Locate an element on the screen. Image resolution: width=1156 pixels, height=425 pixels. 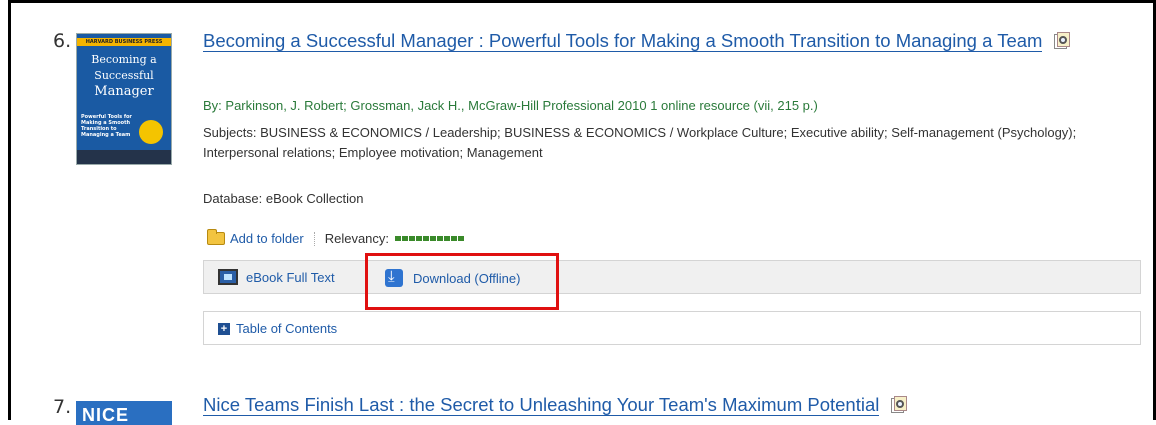
result-actions: Add to folder Relevancy: is located at coordinates (336, 237).